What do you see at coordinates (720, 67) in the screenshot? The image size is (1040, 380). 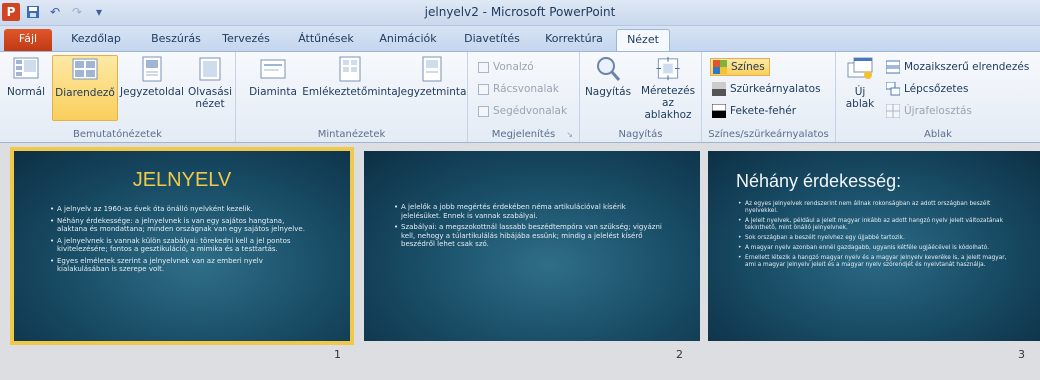 I see `color-icon` at bounding box center [720, 67].